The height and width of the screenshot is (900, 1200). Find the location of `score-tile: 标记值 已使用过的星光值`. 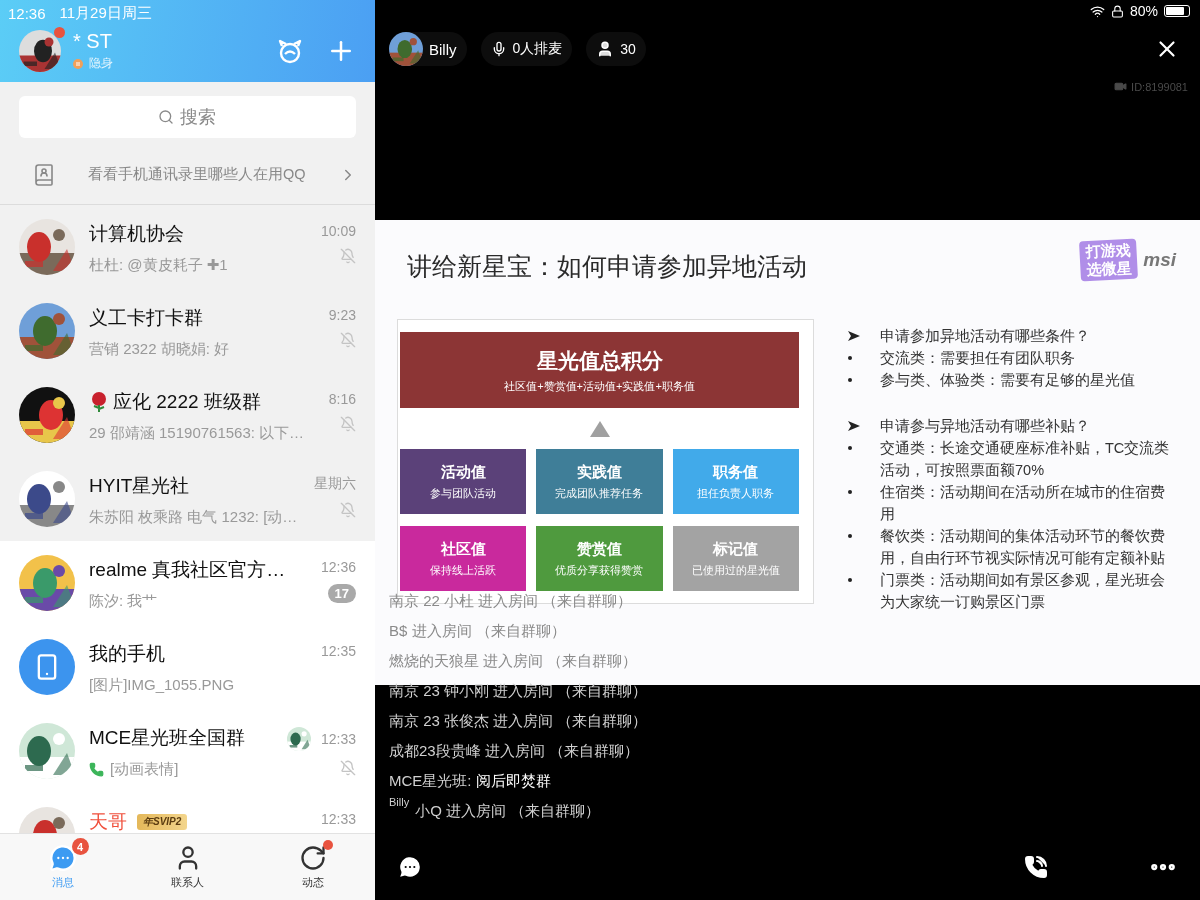

score-tile: 标记值 已使用过的星光值 is located at coordinates (735, 558).